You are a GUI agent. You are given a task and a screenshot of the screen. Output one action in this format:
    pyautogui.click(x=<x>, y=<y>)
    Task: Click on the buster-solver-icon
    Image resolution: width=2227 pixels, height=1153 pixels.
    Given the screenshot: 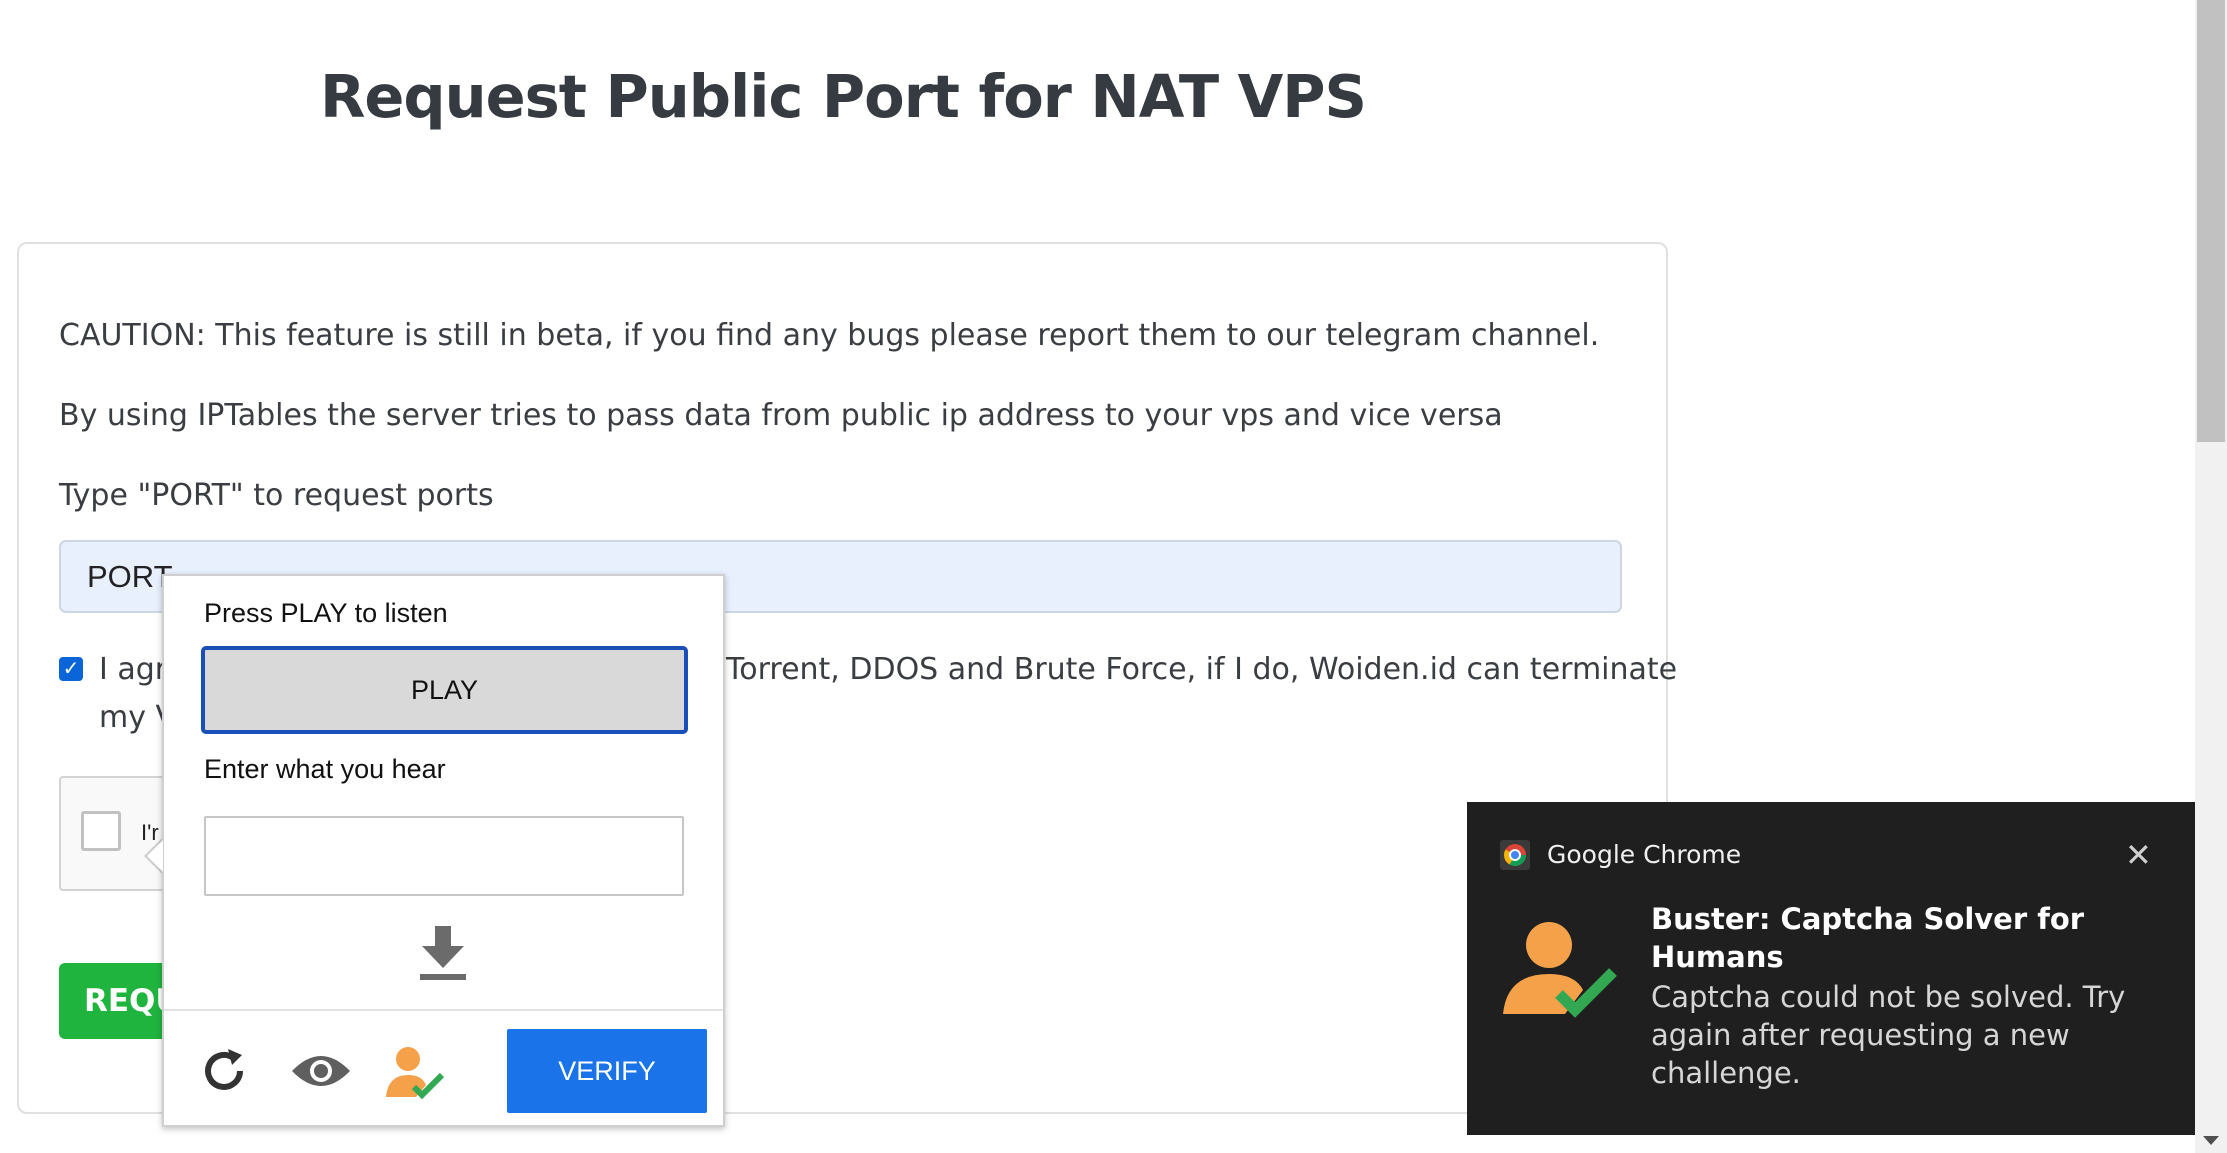 What is the action you would take?
    pyautogui.click(x=415, y=1075)
    